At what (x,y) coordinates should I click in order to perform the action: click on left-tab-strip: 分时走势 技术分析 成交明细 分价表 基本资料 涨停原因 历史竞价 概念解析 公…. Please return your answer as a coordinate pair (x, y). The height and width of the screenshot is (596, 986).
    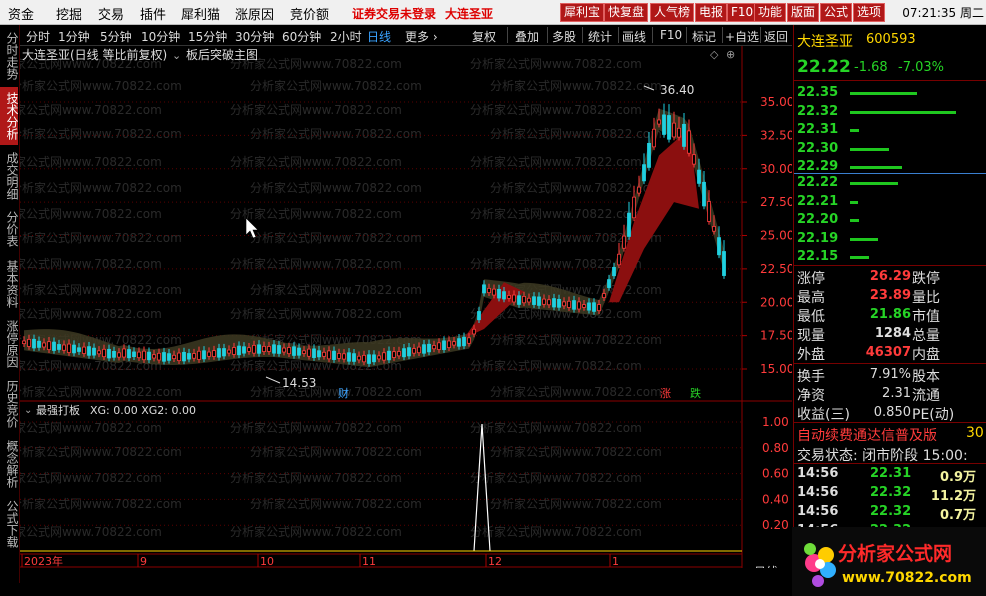
    Looking at the image, I should click on (10, 304).